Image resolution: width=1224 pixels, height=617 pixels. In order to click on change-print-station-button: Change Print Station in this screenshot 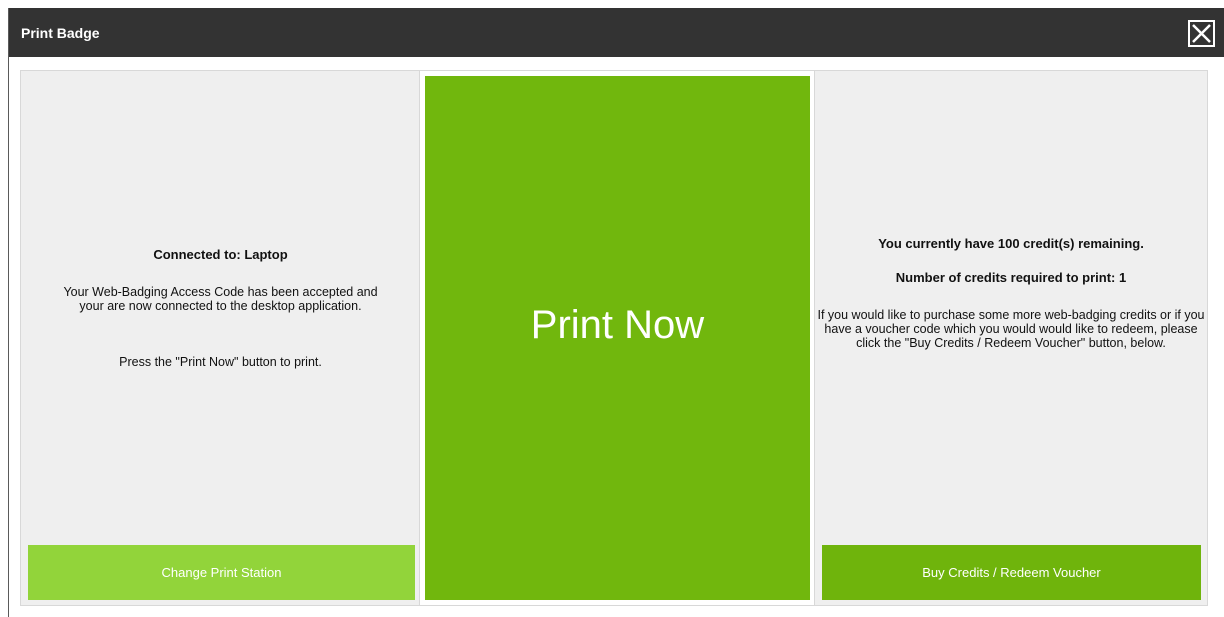, I will do `click(221, 572)`.